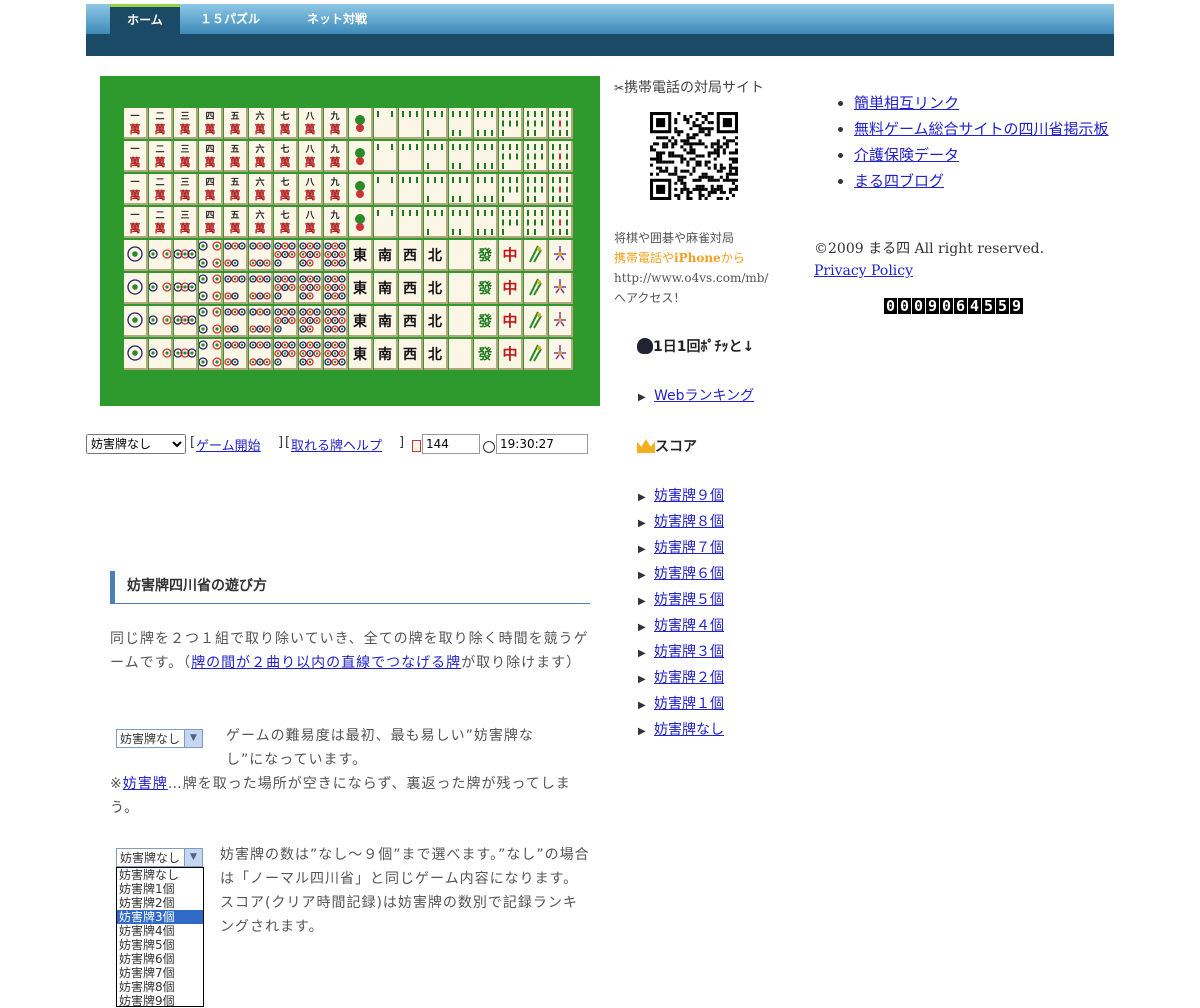  I want to click on link-care-insurance: 介護保険データ, so click(906, 155).